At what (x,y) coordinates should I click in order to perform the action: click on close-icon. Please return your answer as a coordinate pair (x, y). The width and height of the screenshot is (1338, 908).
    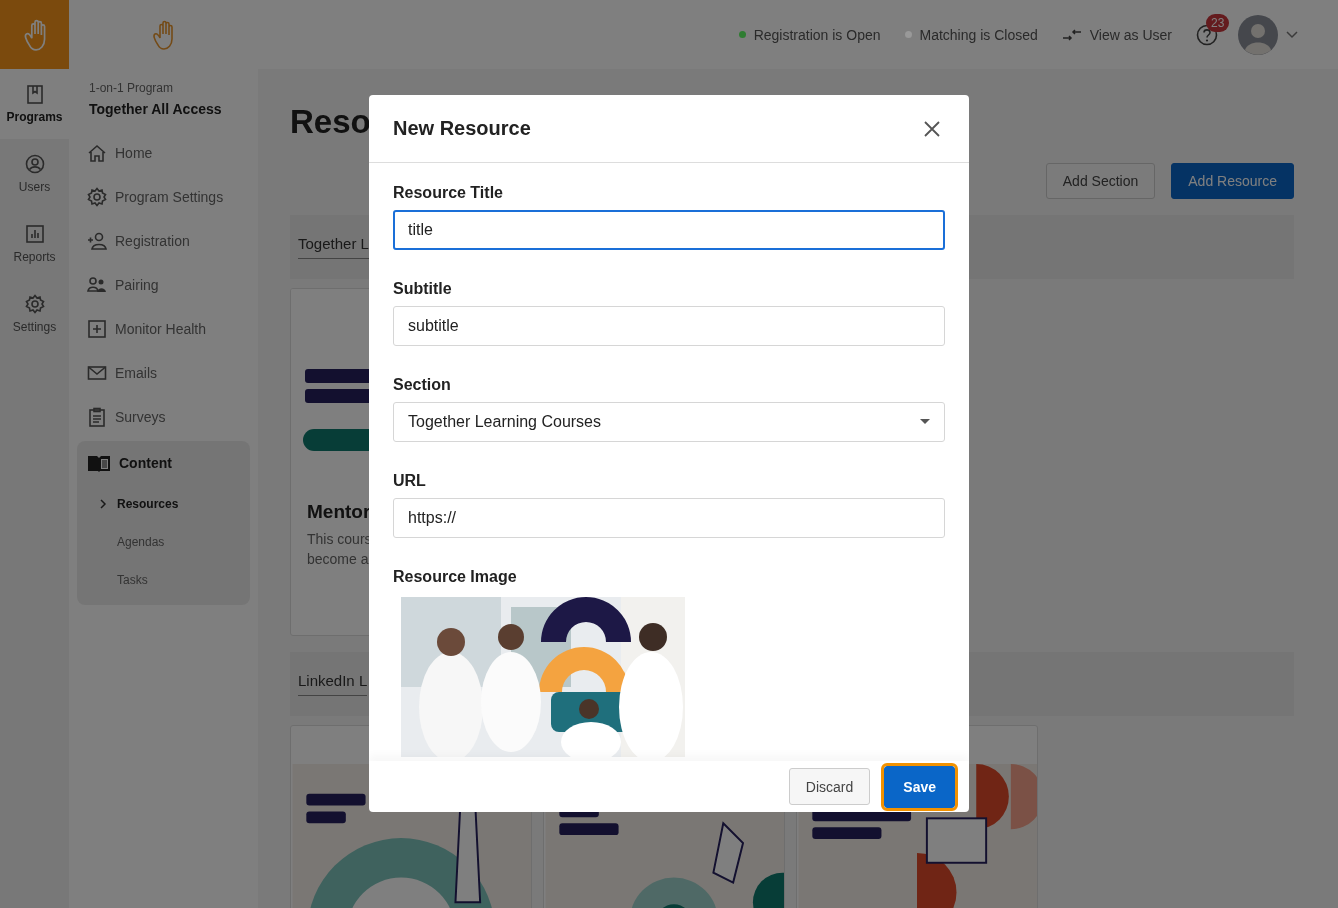
    Looking at the image, I should click on (932, 128).